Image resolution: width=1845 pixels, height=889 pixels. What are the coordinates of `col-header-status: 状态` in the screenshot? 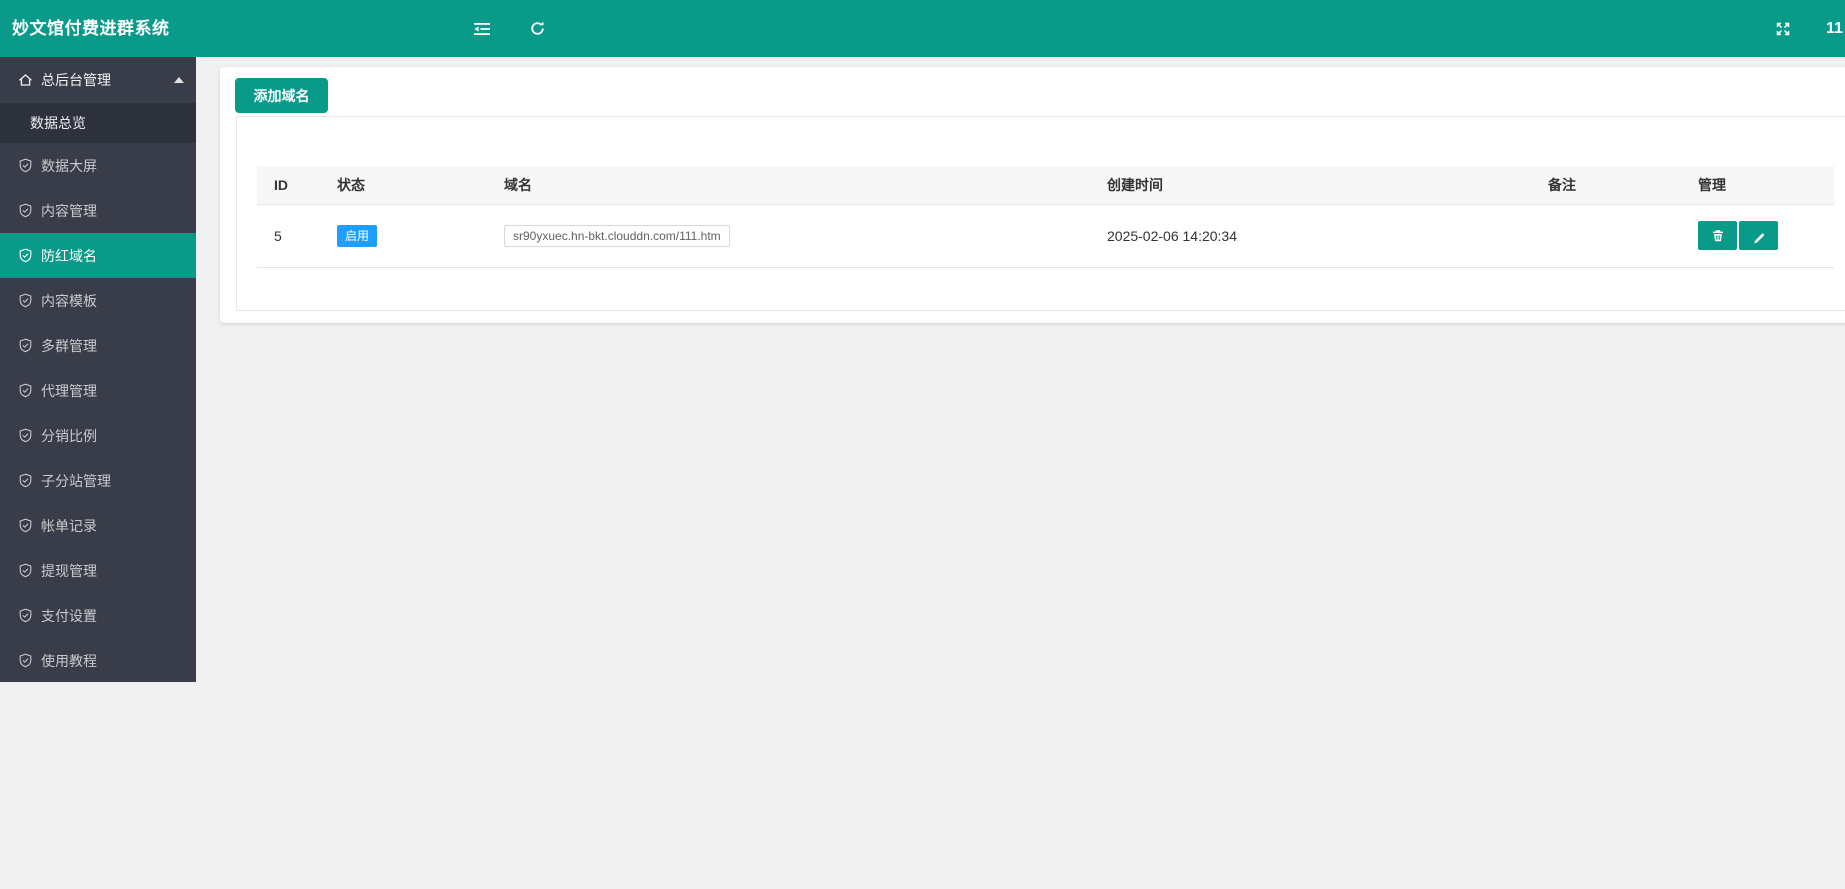 It's located at (420, 185).